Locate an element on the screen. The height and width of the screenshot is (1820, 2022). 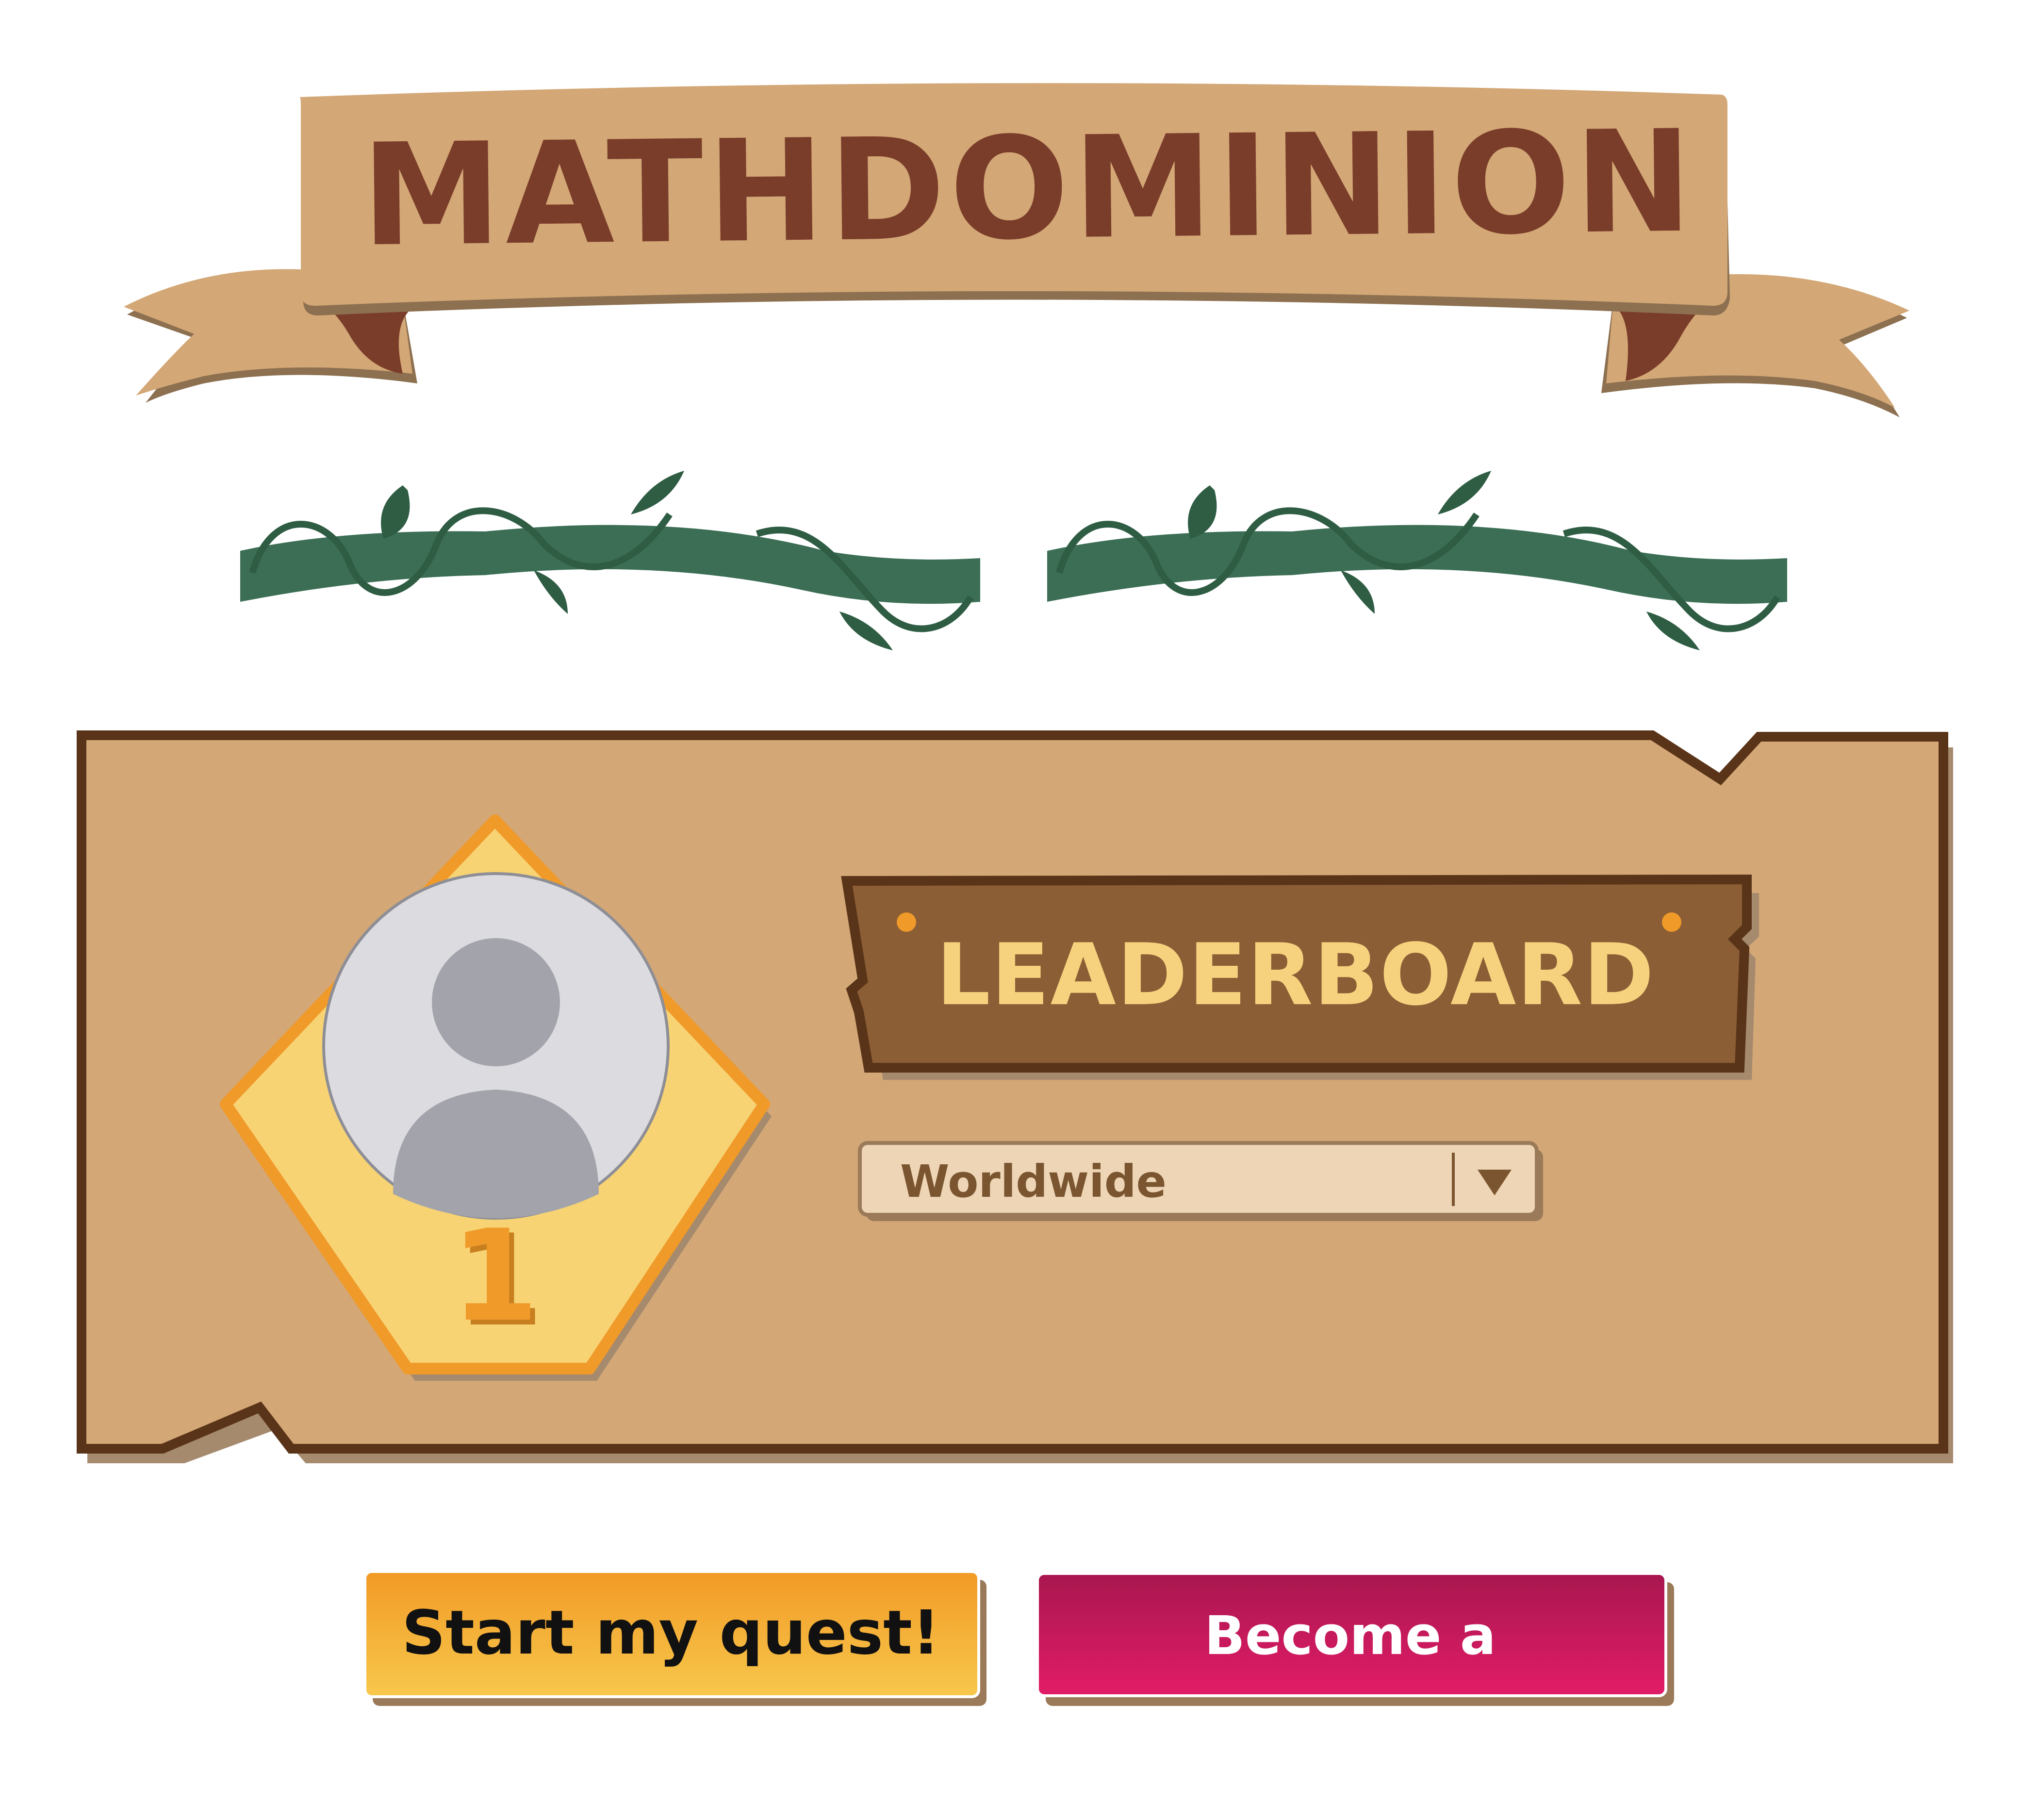
avatar is located at coordinates (496, 1046).